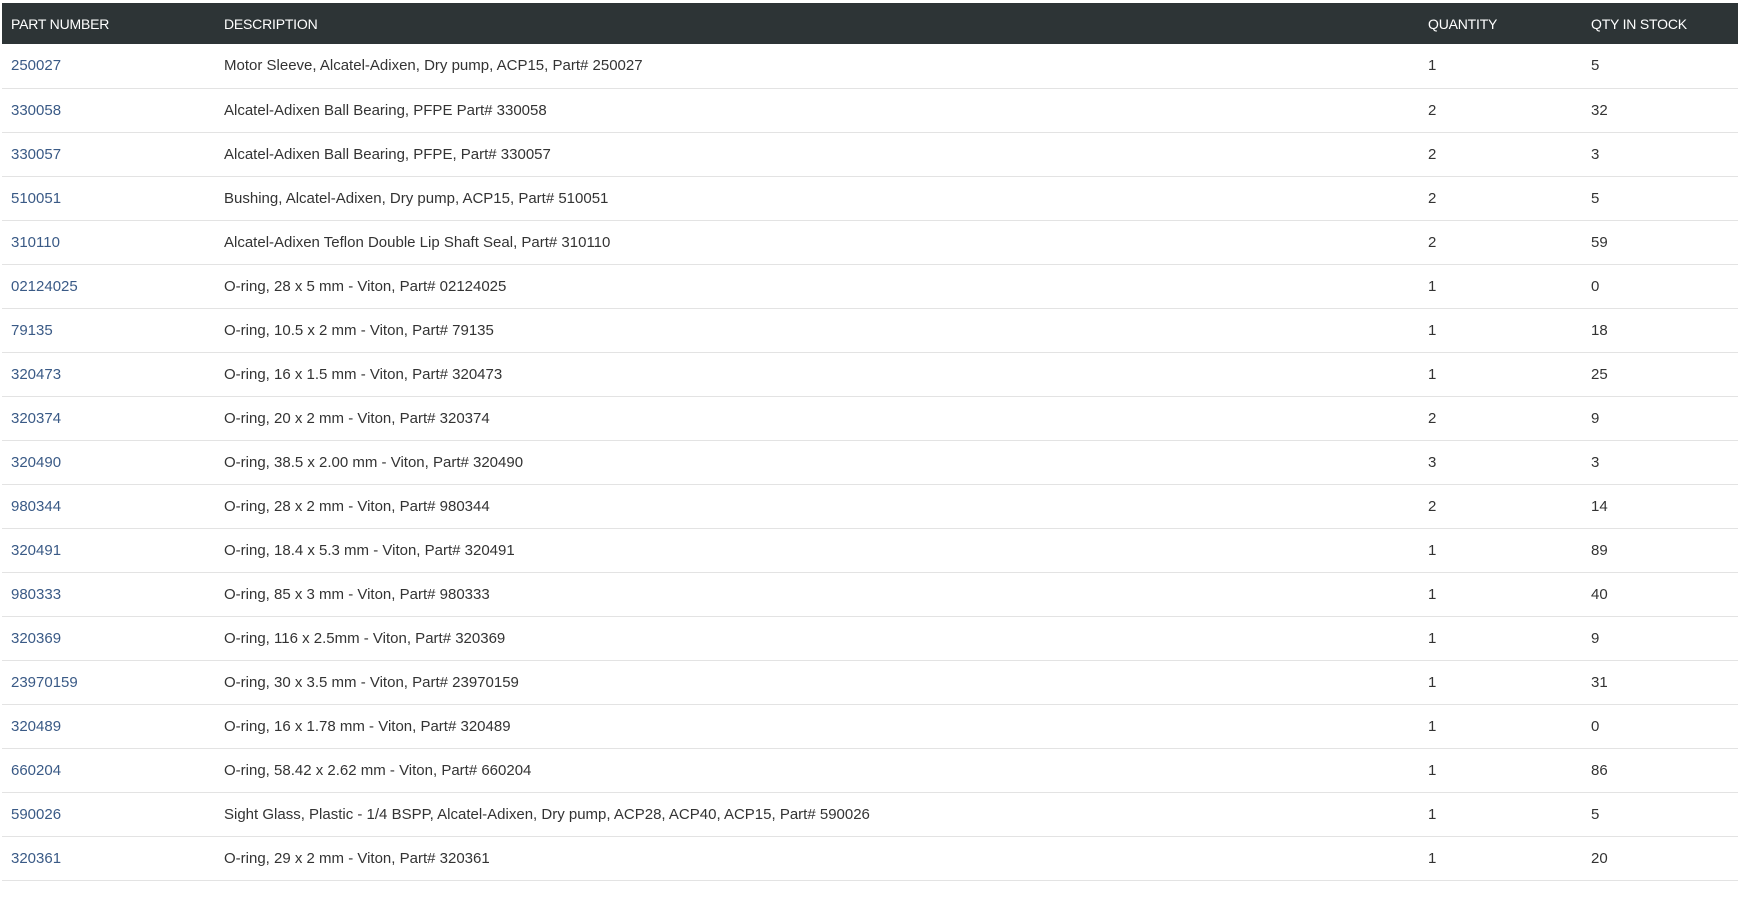  What do you see at coordinates (271, 23) in the screenshot?
I see `column-header-description: DESCRIPTION` at bounding box center [271, 23].